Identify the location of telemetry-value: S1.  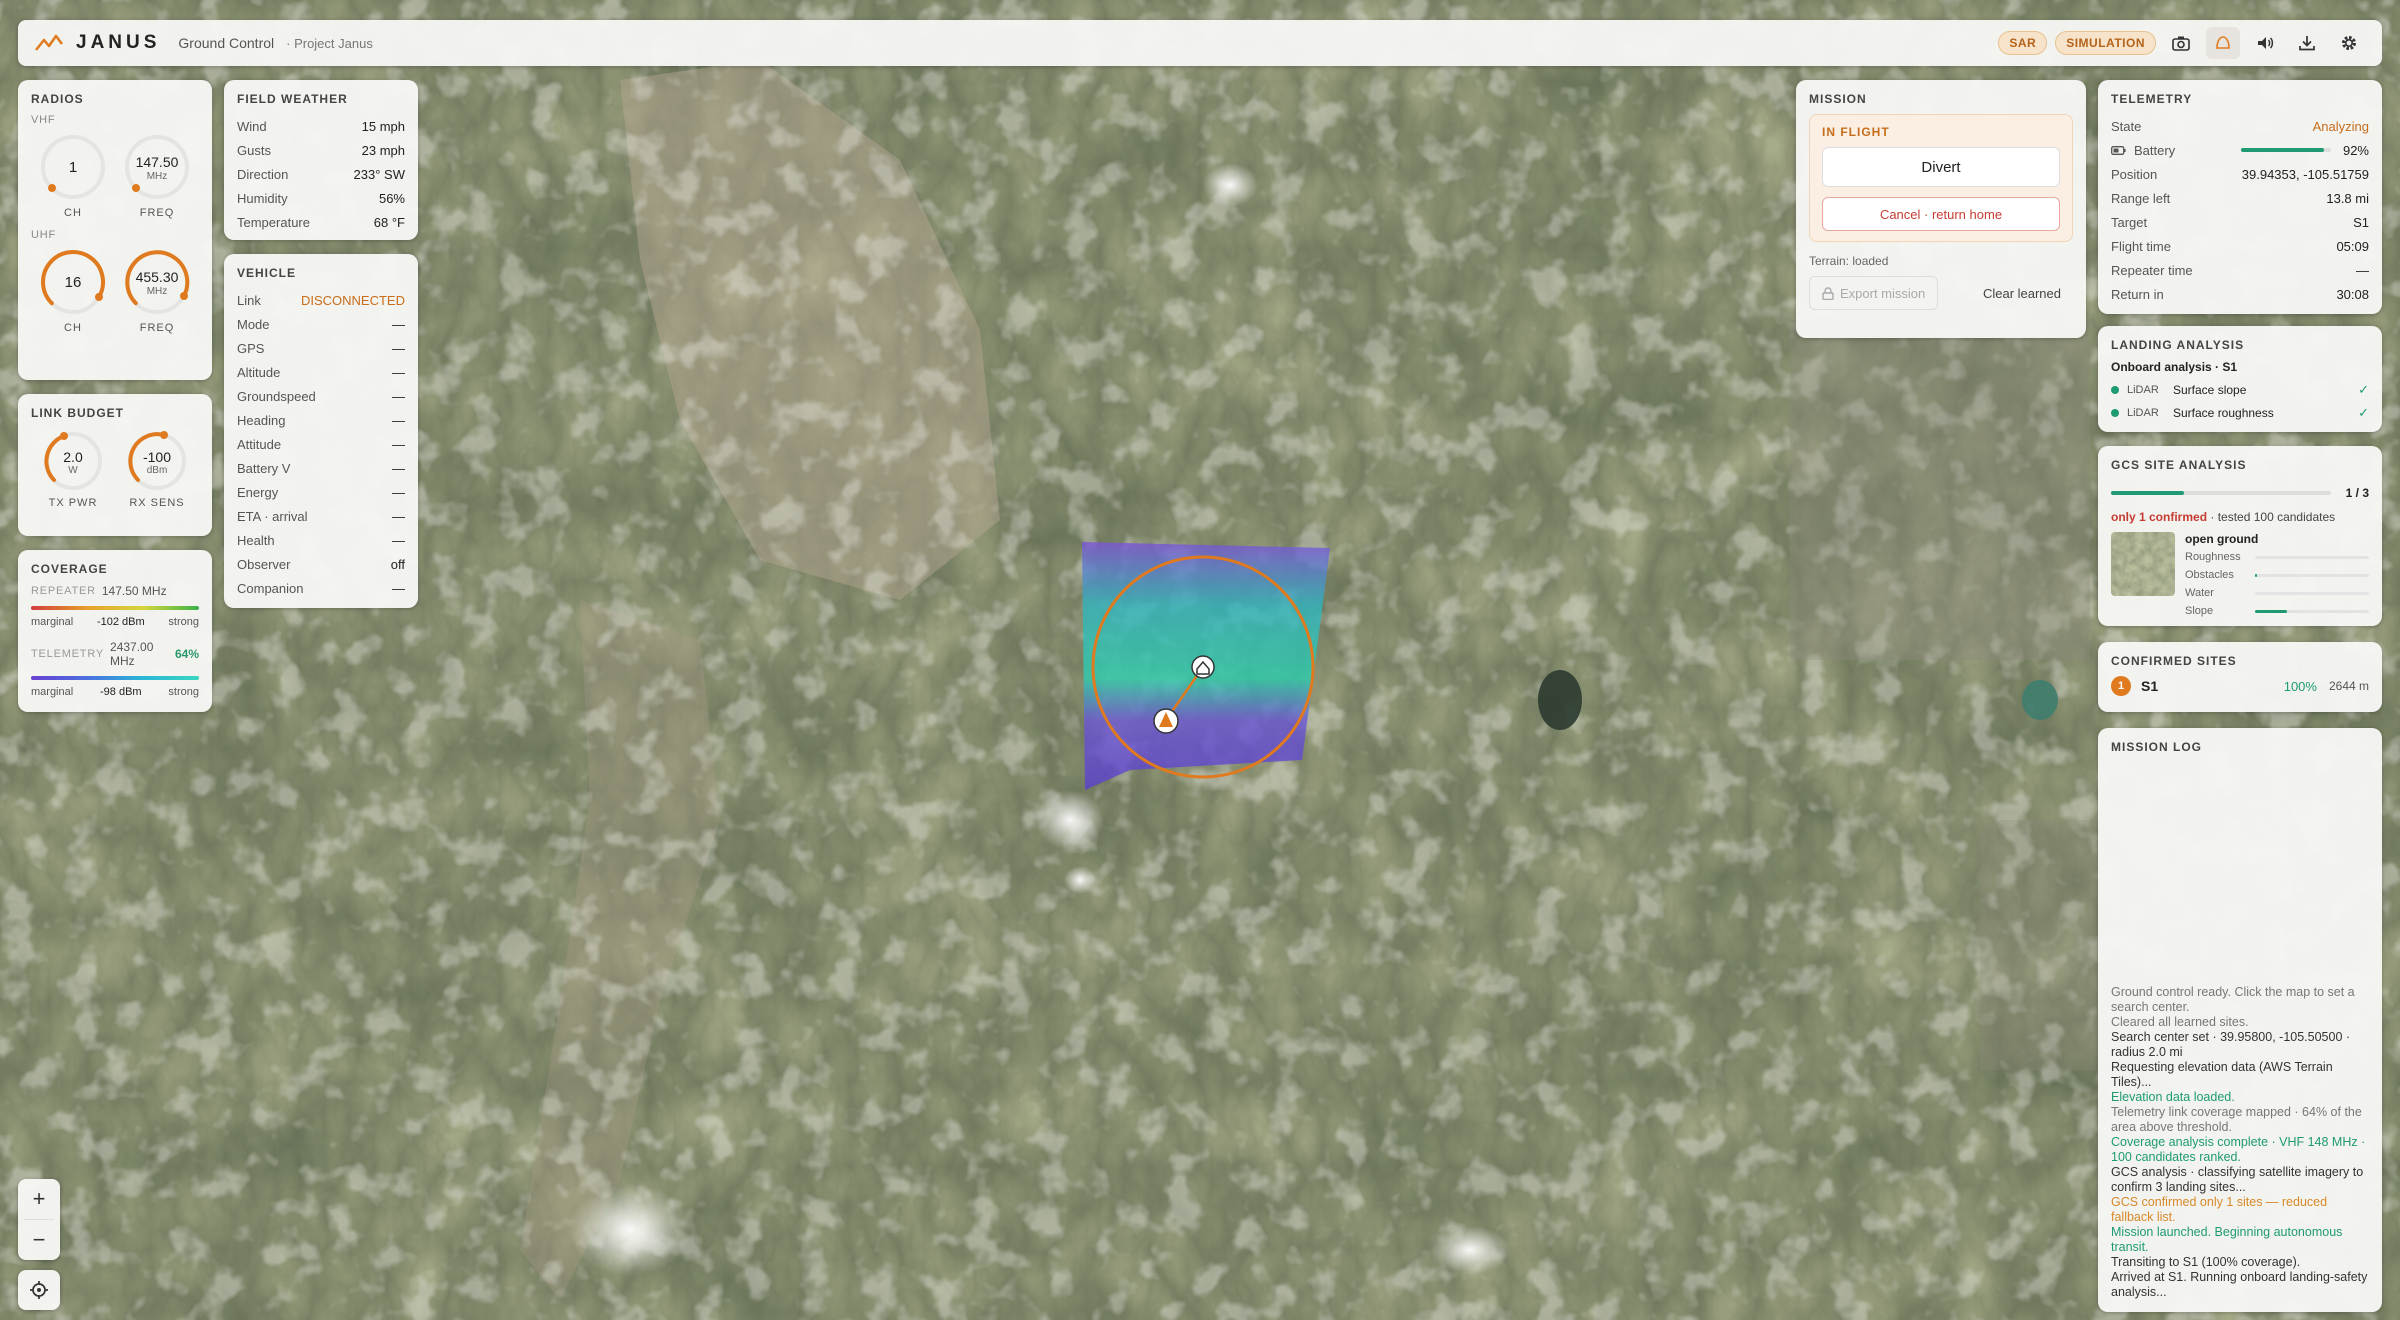
(2361, 222).